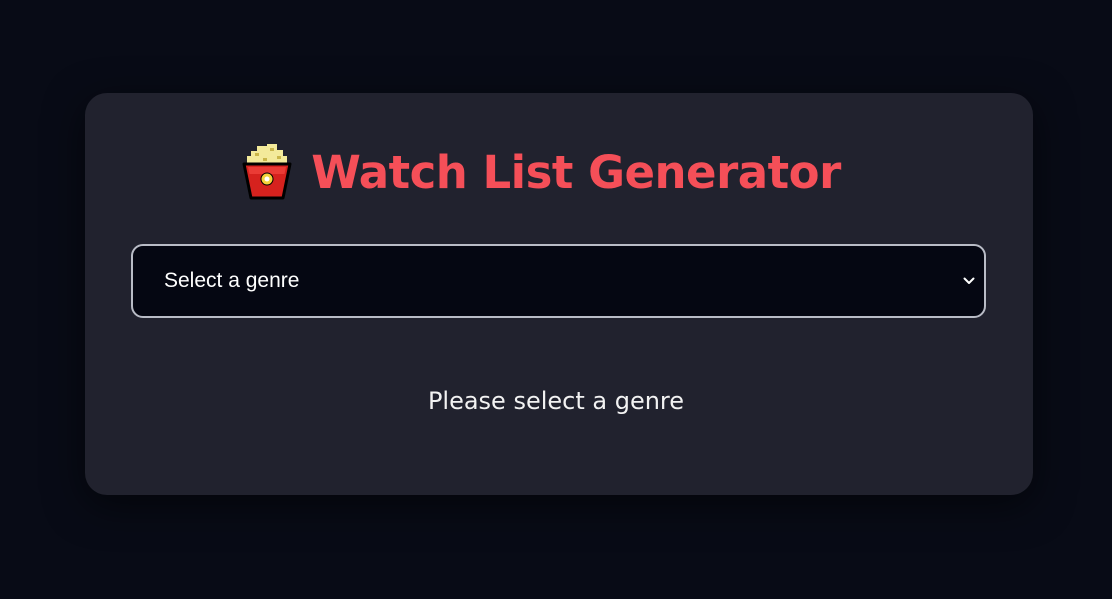 The width and height of the screenshot is (1112, 599). I want to click on header: Watch List Generator, so click(556, 172).